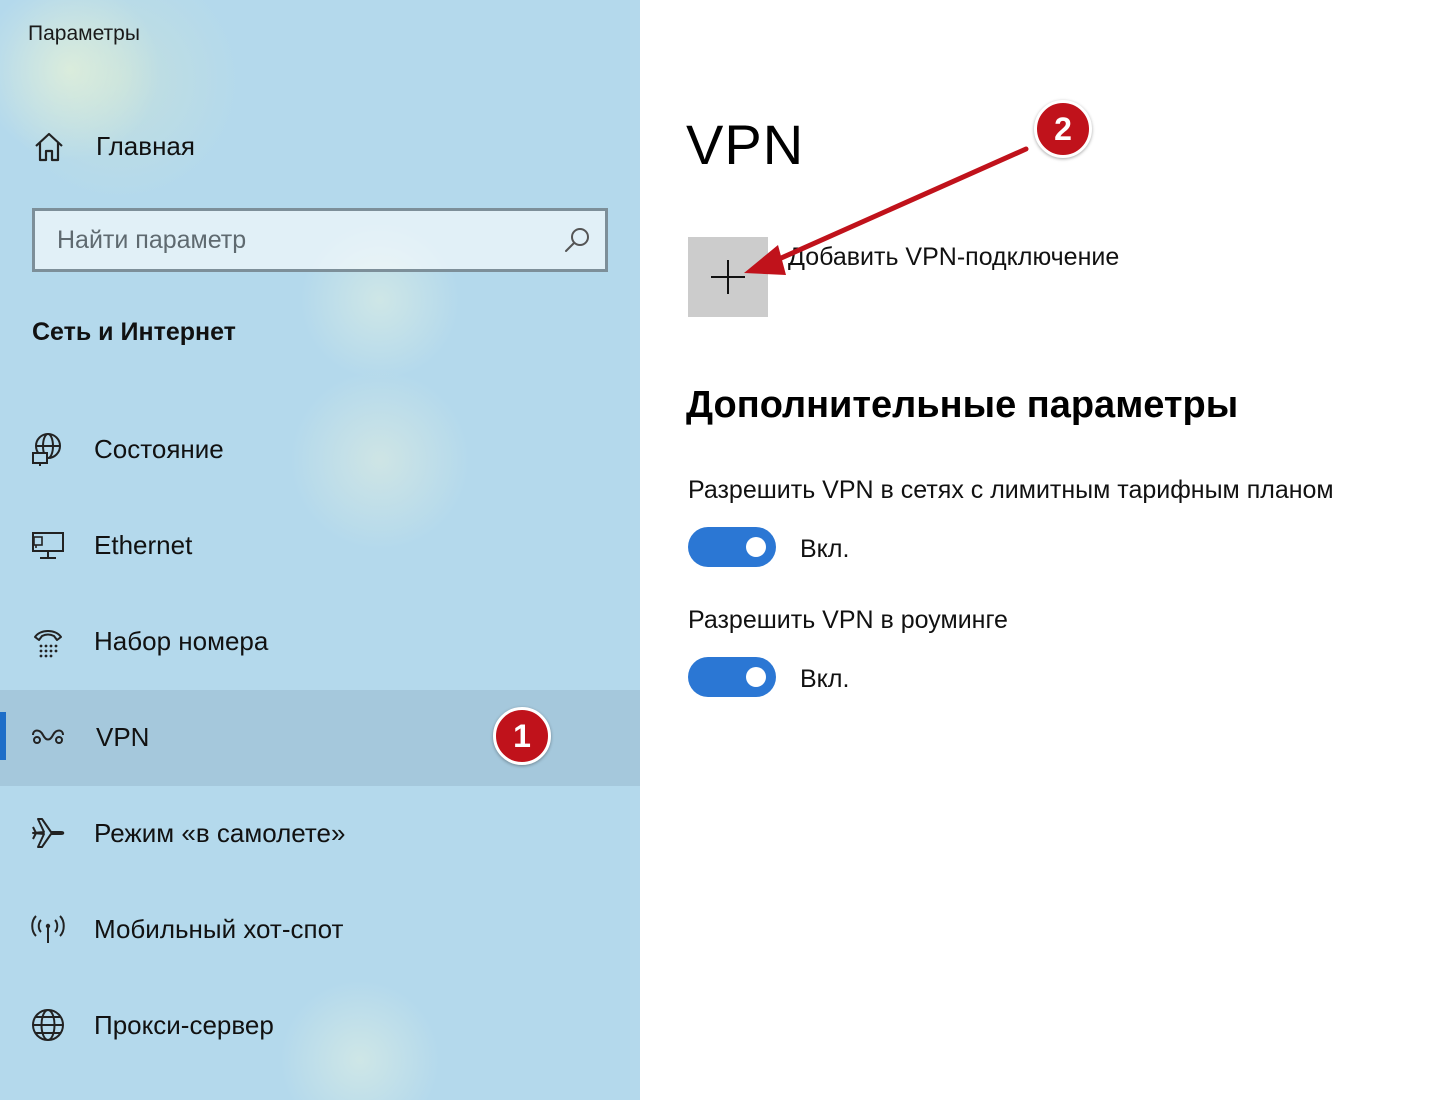  What do you see at coordinates (295, 240) in the screenshot?
I see `search-input` at bounding box center [295, 240].